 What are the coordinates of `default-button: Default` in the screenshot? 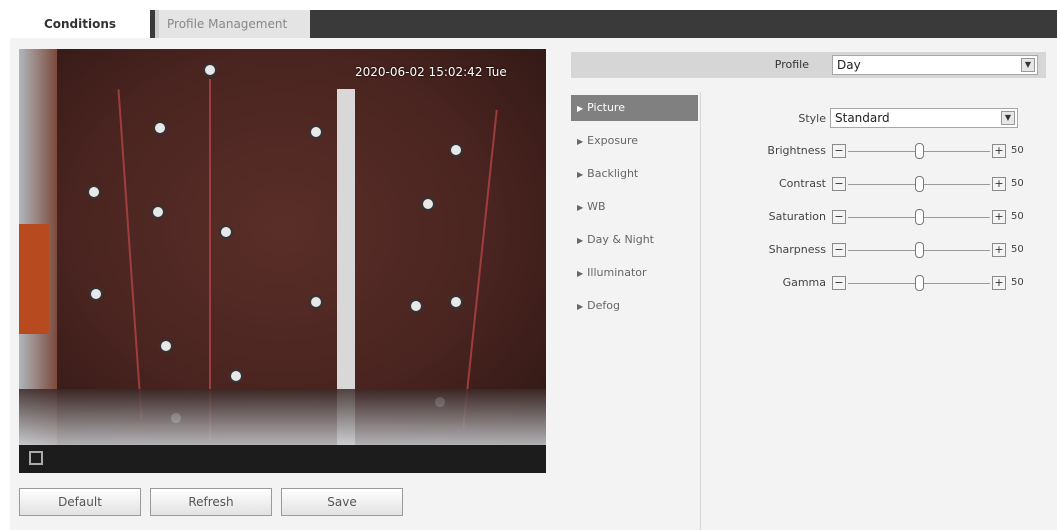 It's located at (80, 502).